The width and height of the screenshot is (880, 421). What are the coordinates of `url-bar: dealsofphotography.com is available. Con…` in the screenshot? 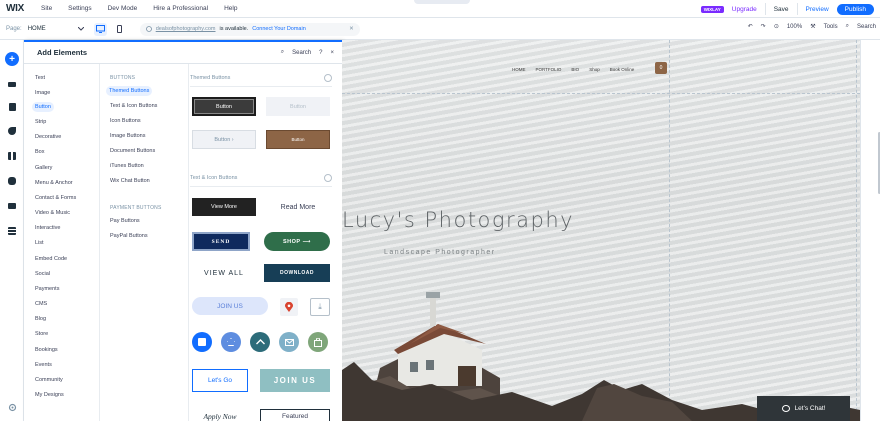 It's located at (249, 29).